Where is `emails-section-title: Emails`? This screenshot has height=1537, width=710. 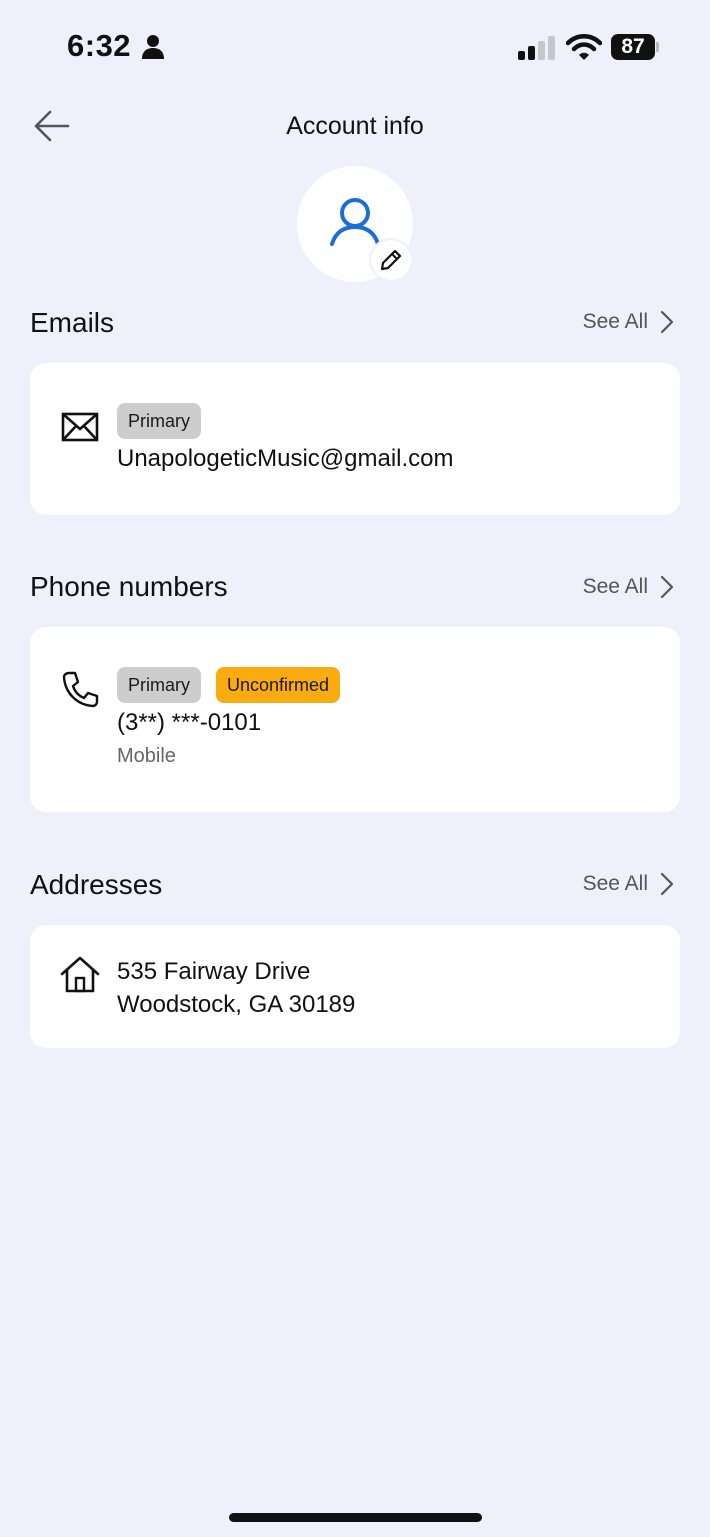 emails-section-title: Emails is located at coordinates (72, 322).